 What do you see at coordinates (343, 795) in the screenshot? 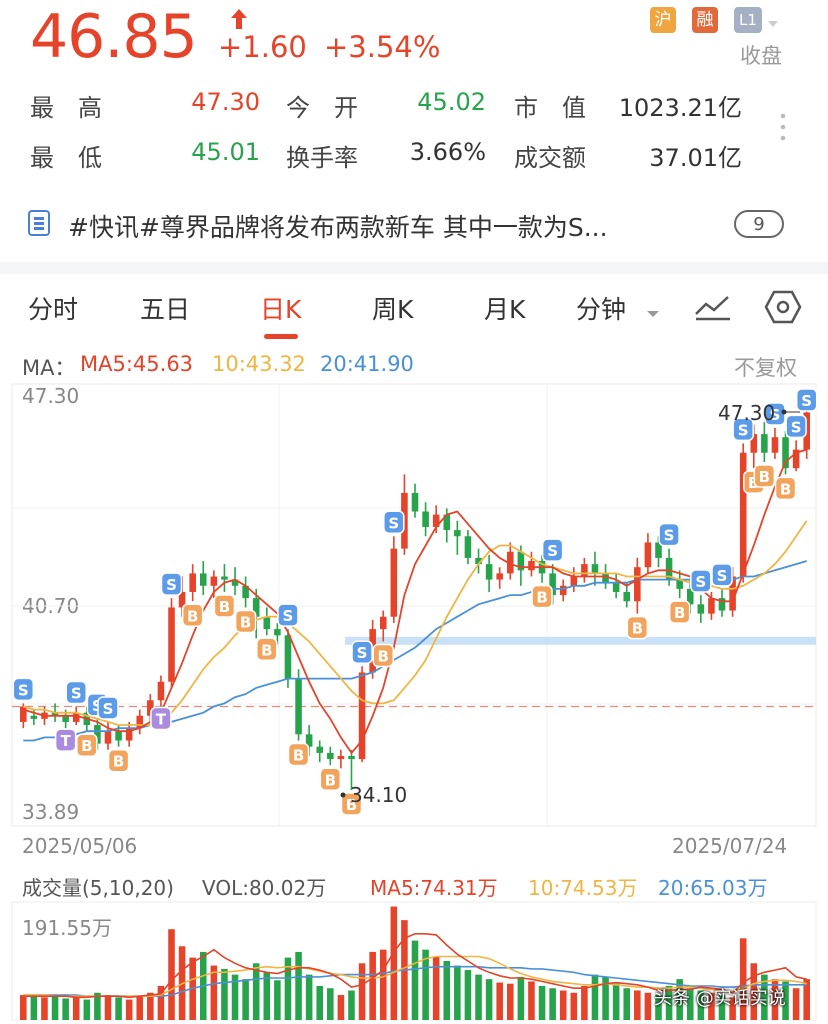
I see `low-label-dot` at bounding box center [343, 795].